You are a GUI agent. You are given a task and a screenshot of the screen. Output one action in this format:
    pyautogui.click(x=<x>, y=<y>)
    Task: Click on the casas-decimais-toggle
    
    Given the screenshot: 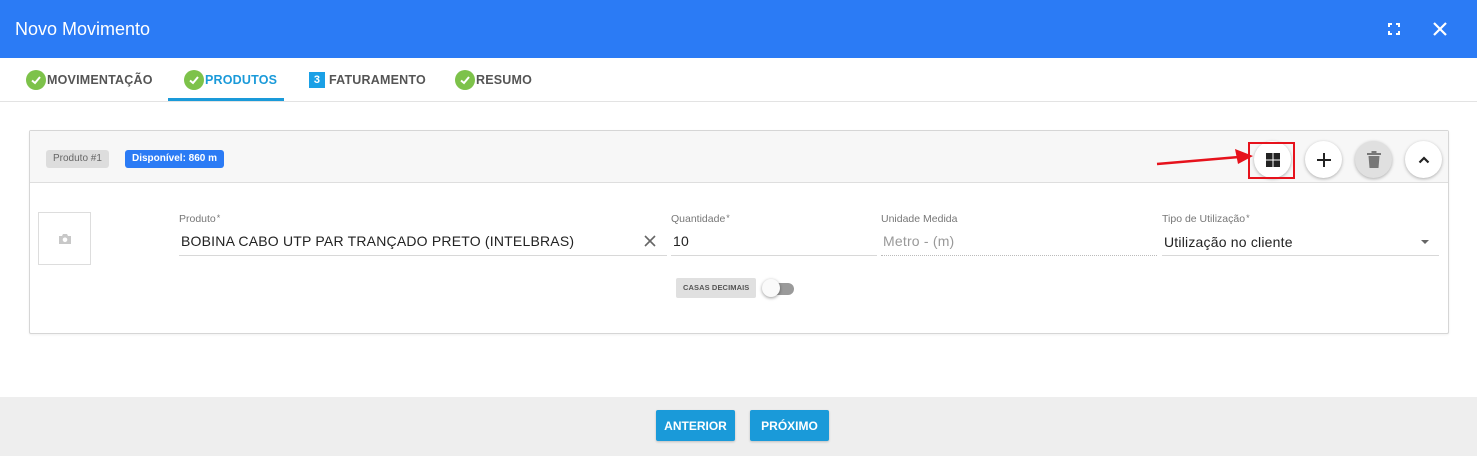 What is the action you would take?
    pyautogui.click(x=778, y=288)
    